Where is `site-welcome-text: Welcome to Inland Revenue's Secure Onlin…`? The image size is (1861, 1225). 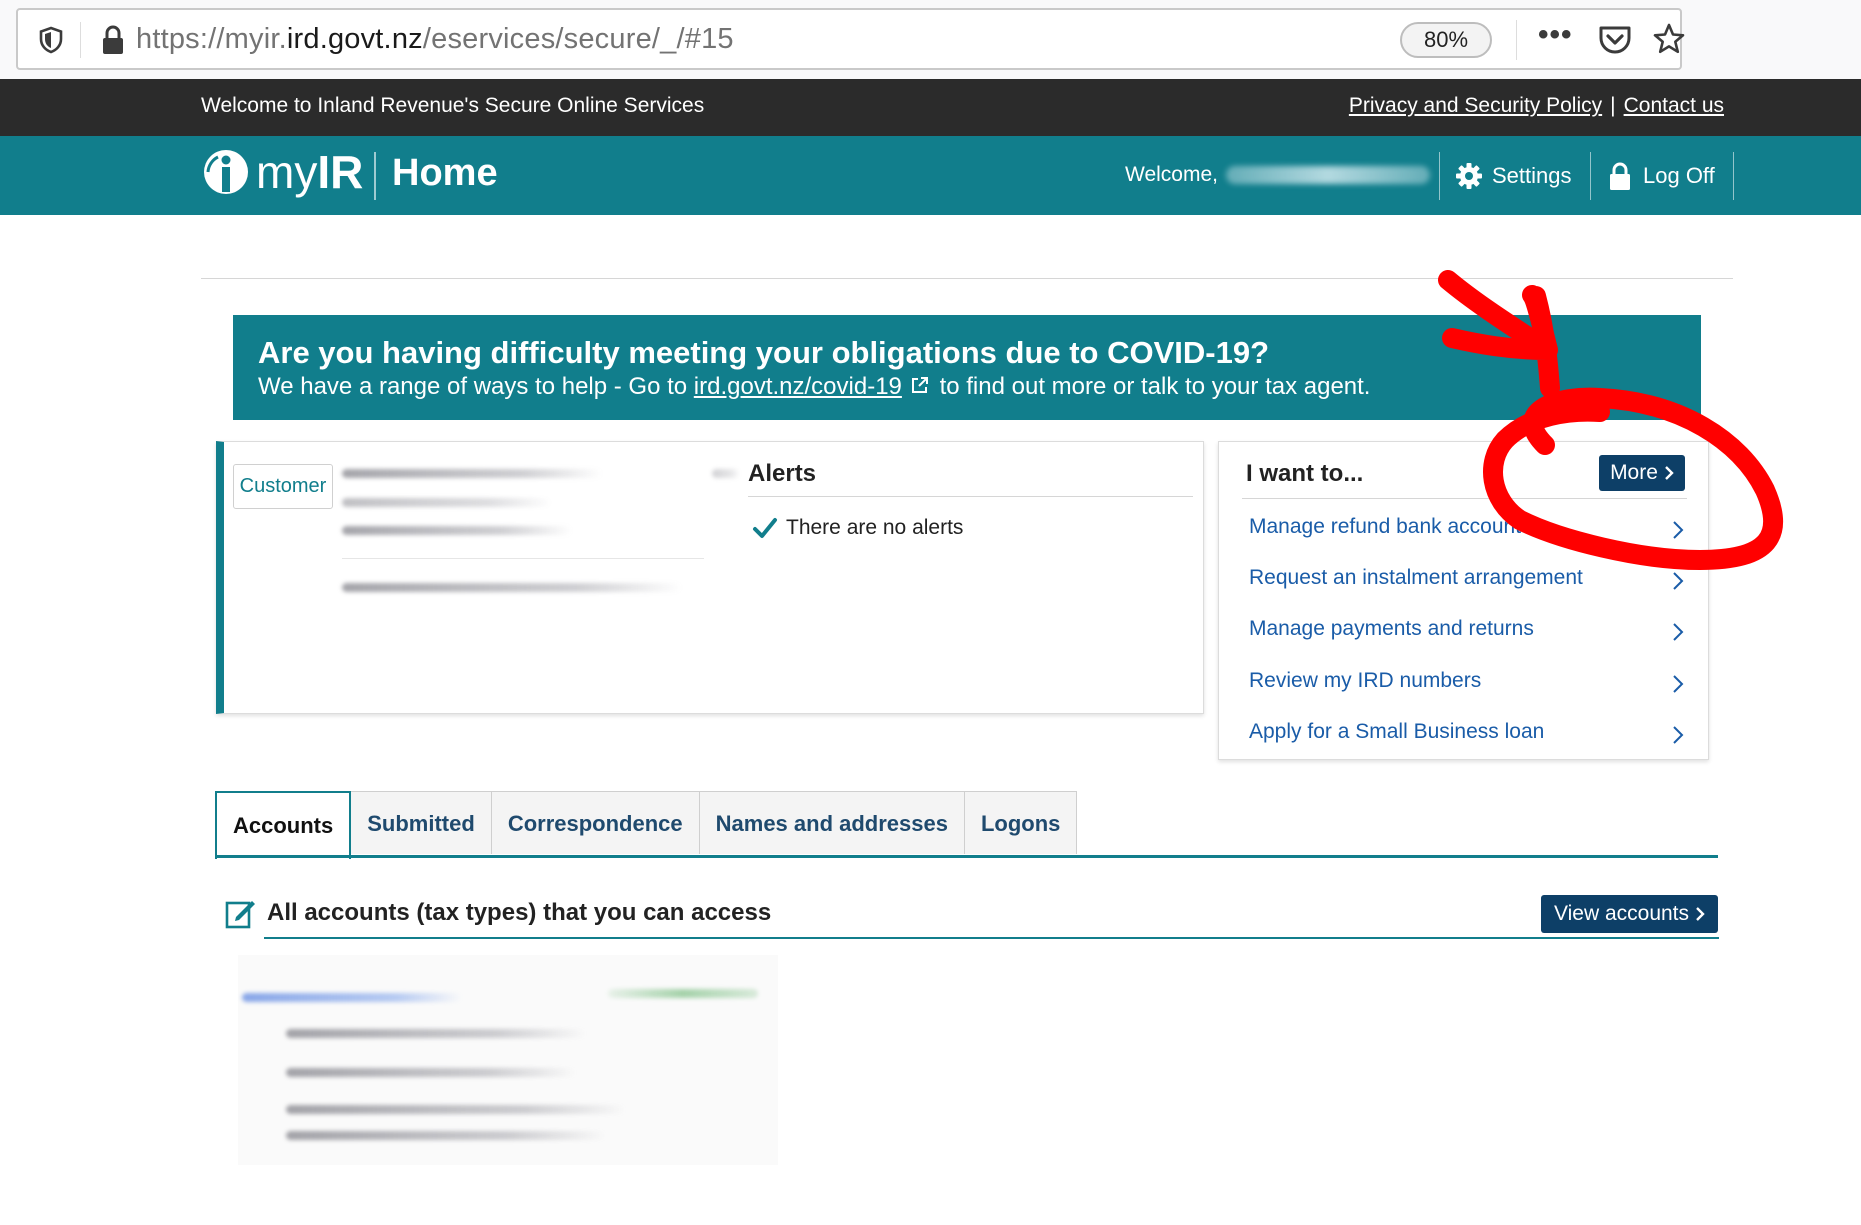
site-welcome-text: Welcome to Inland Revenue's Secure Onlin… is located at coordinates (453, 105).